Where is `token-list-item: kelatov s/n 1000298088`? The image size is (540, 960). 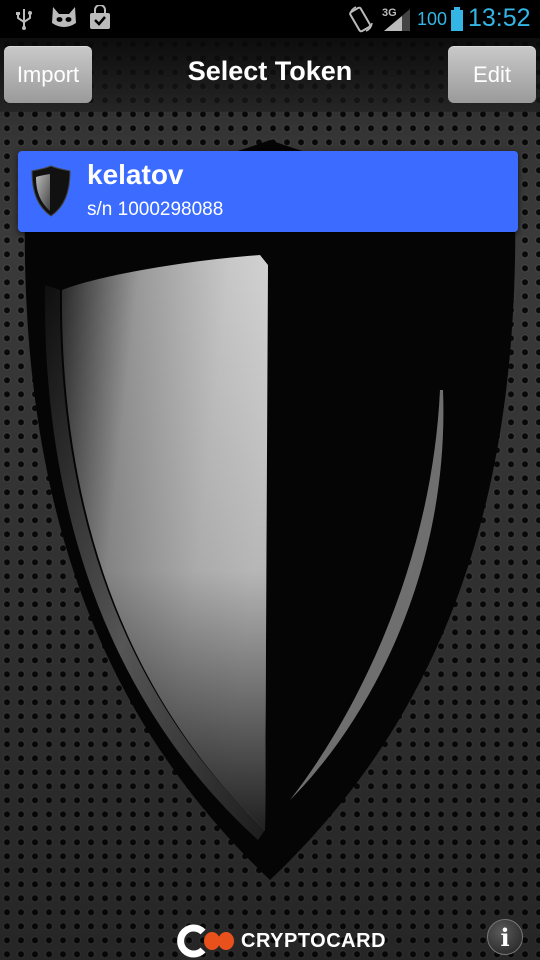 token-list-item: kelatov s/n 1000298088 is located at coordinates (268, 191).